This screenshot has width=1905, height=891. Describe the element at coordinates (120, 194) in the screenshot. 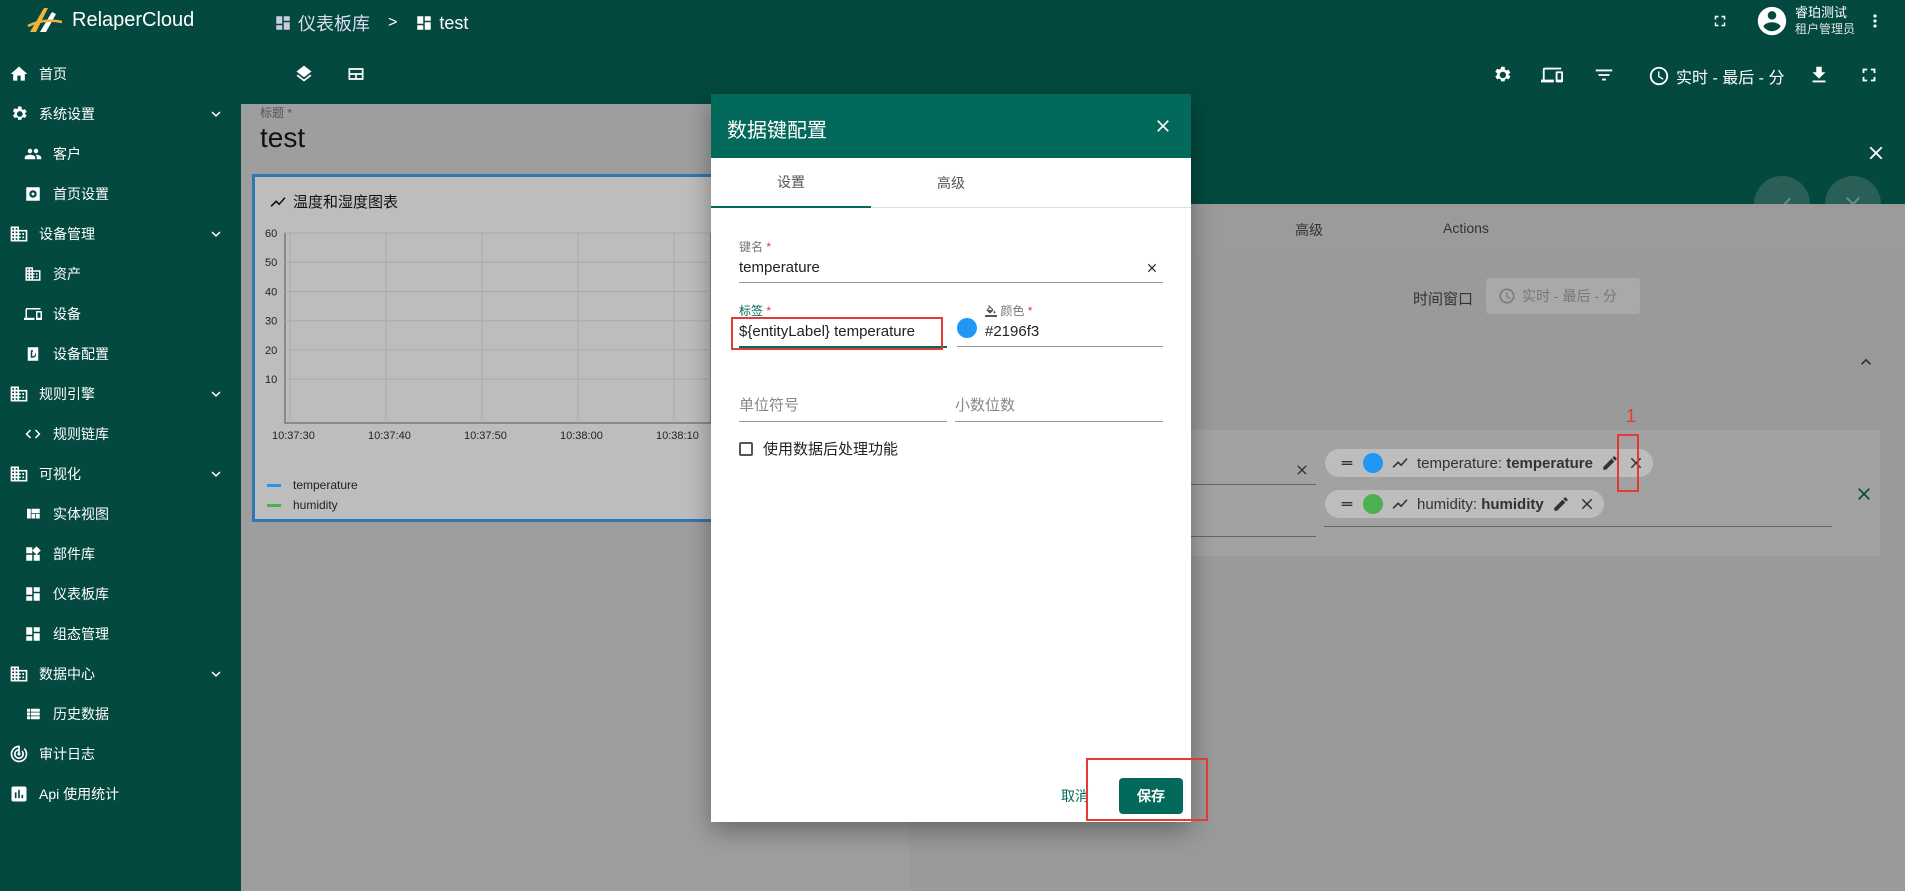

I see `sidebar-item: 首页设置` at that location.